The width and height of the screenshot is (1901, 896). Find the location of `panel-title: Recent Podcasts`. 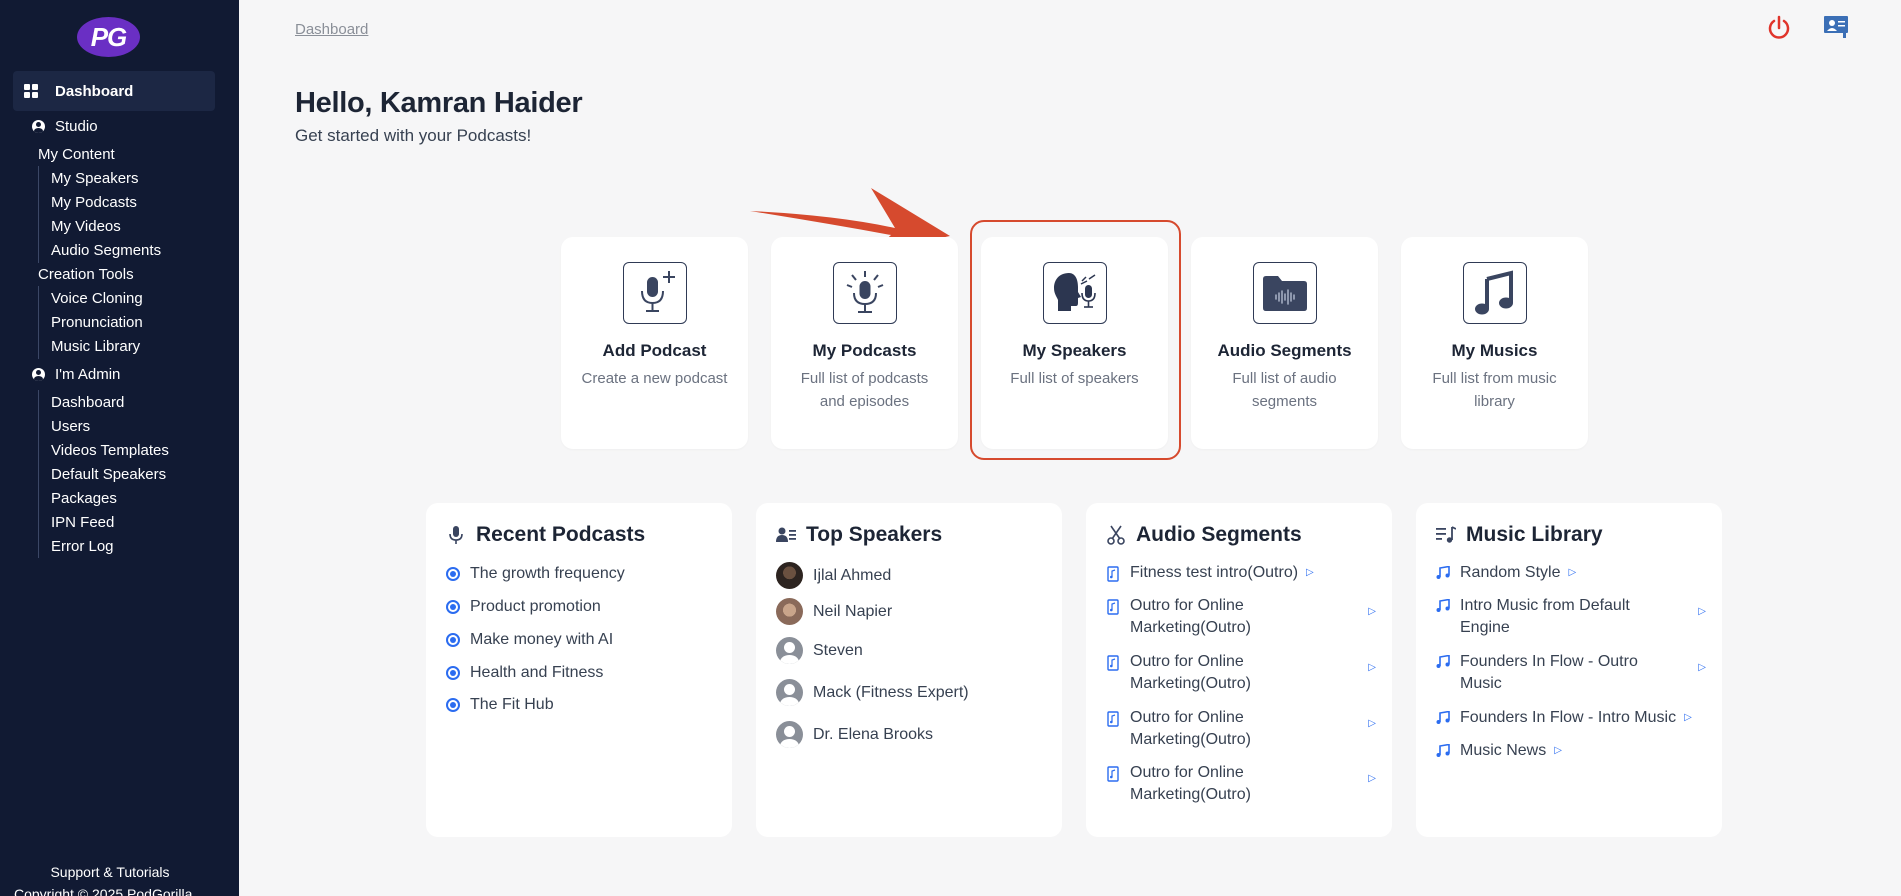

panel-title: Recent Podcasts is located at coordinates (545, 535).